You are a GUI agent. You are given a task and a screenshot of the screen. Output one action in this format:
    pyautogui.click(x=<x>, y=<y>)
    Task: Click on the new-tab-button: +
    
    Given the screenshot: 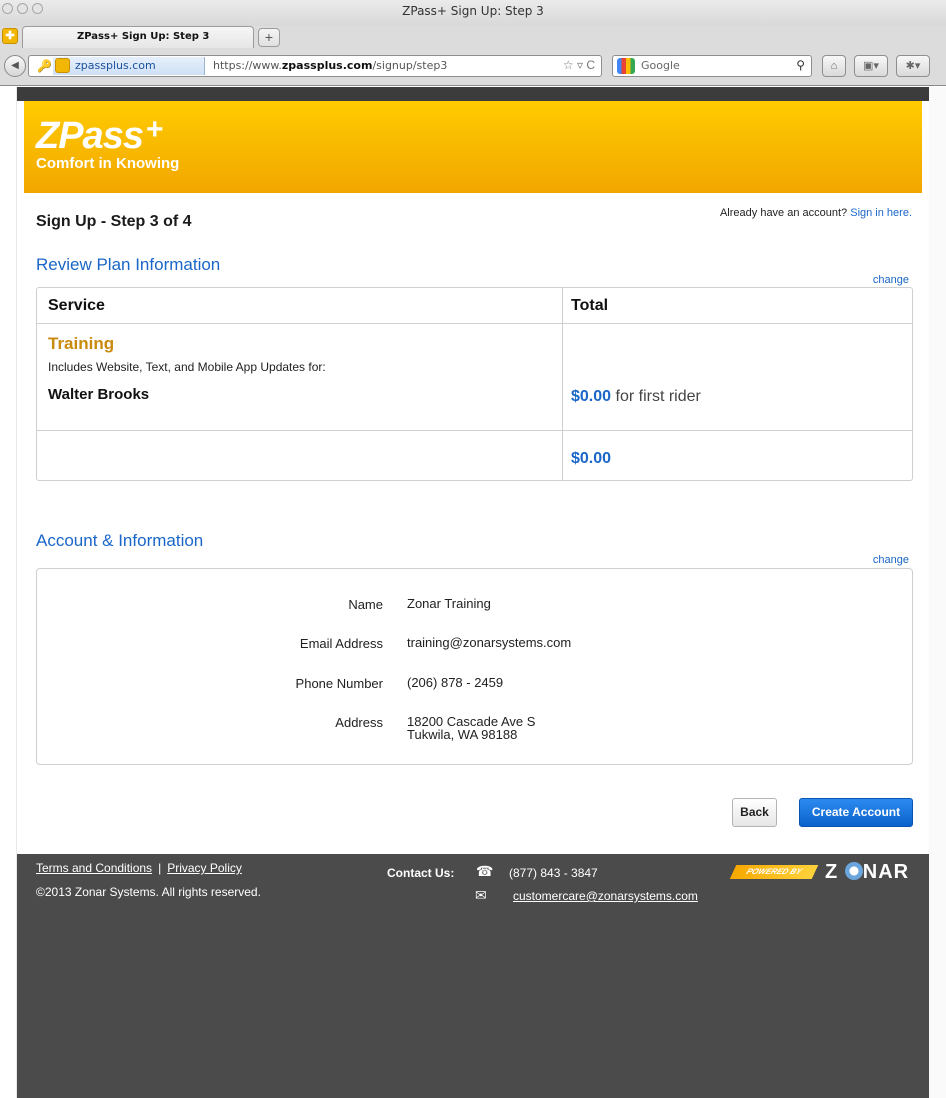 What is the action you would take?
    pyautogui.click(x=269, y=37)
    